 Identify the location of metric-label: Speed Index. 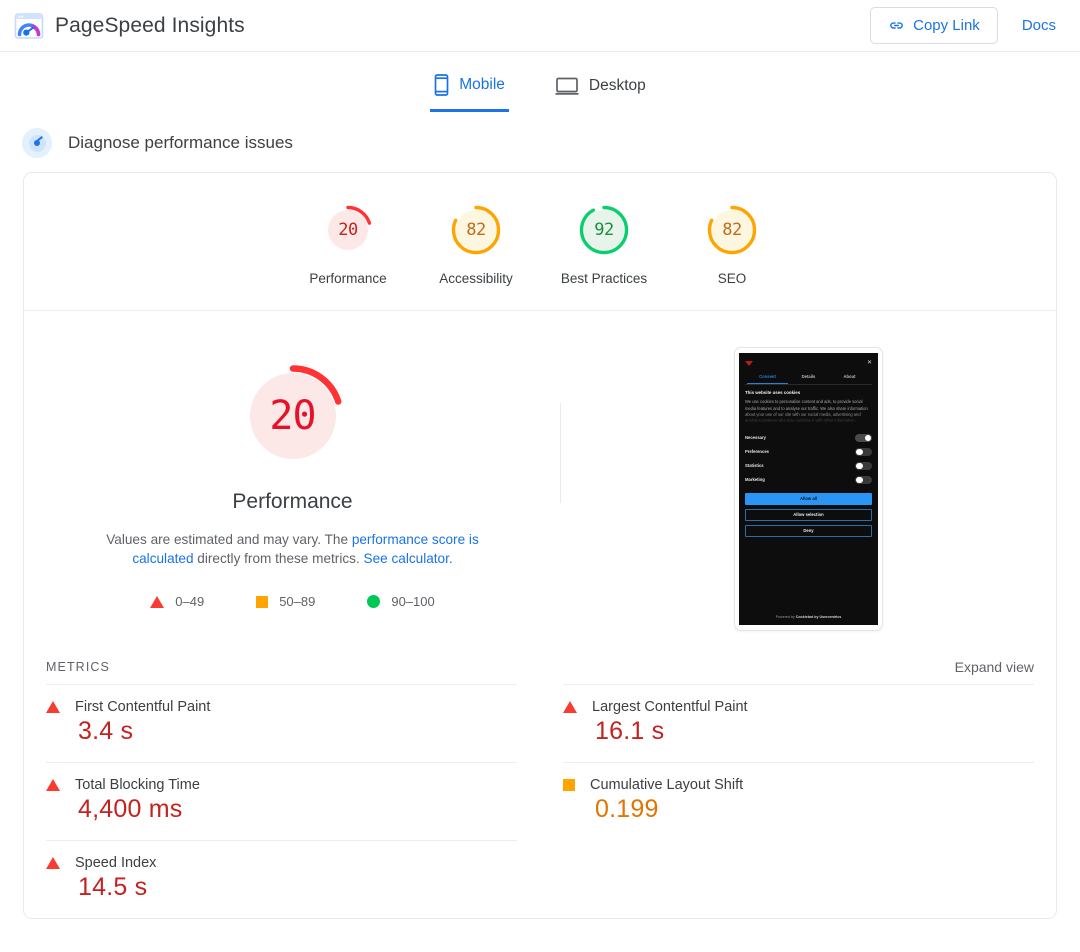
(116, 863).